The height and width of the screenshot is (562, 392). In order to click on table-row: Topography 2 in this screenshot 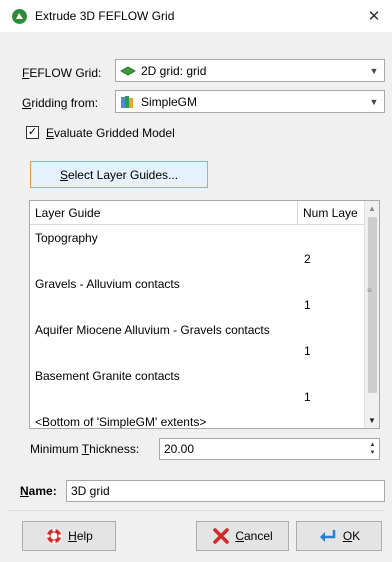, I will do `click(198, 249)`.